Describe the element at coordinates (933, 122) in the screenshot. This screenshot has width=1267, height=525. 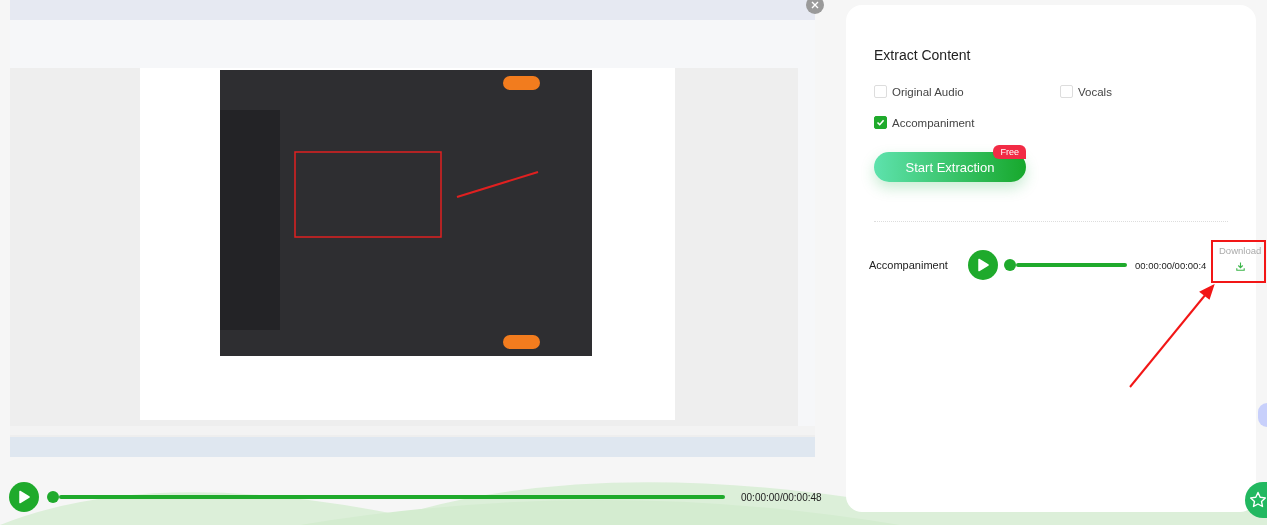
I see `option-label: Accompaniment` at that location.